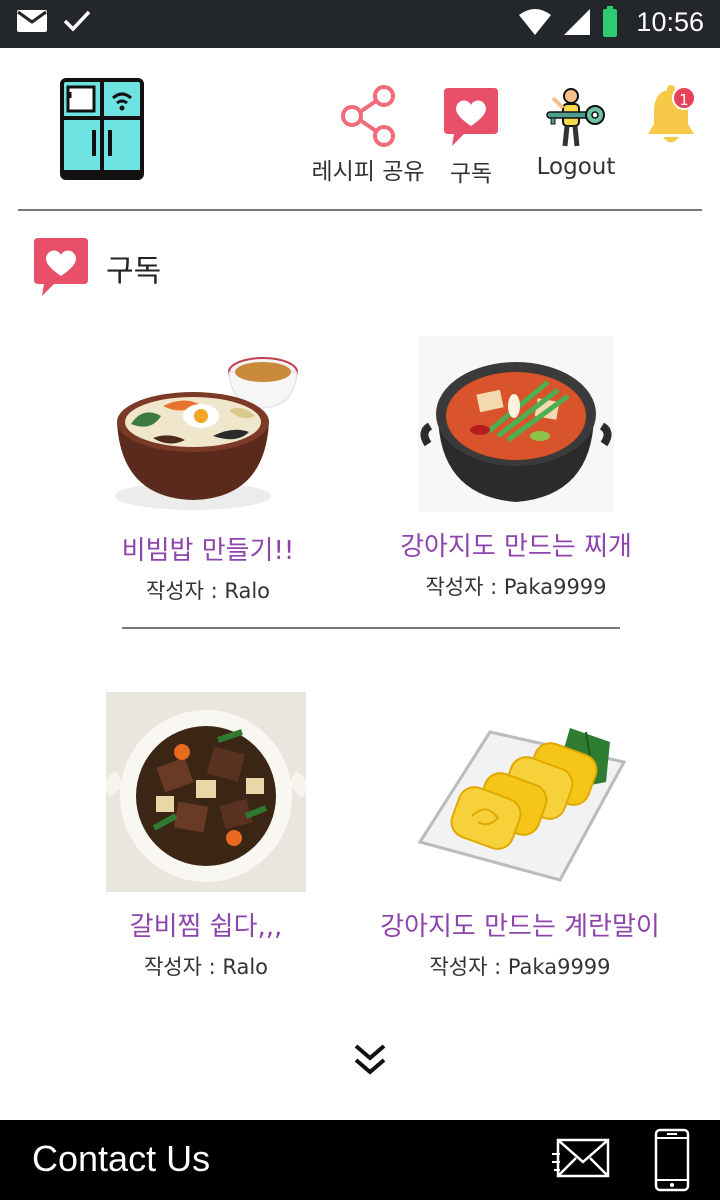  What do you see at coordinates (516, 424) in the screenshot?
I see `jjigae-image` at bounding box center [516, 424].